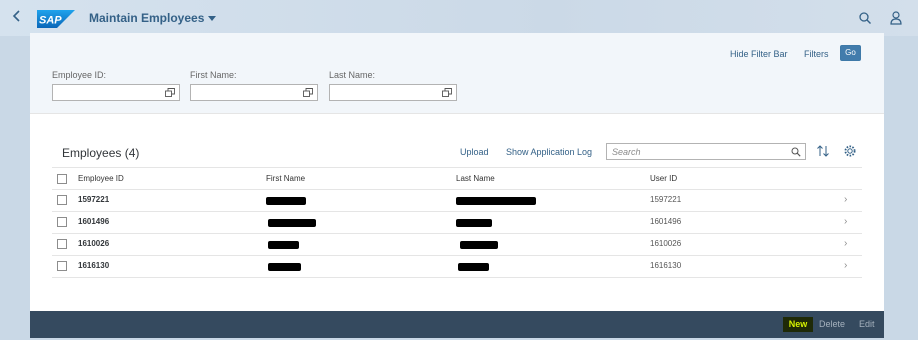  Describe the element at coordinates (475, 178) in the screenshot. I see `column-header-last-name: Last Name` at that location.